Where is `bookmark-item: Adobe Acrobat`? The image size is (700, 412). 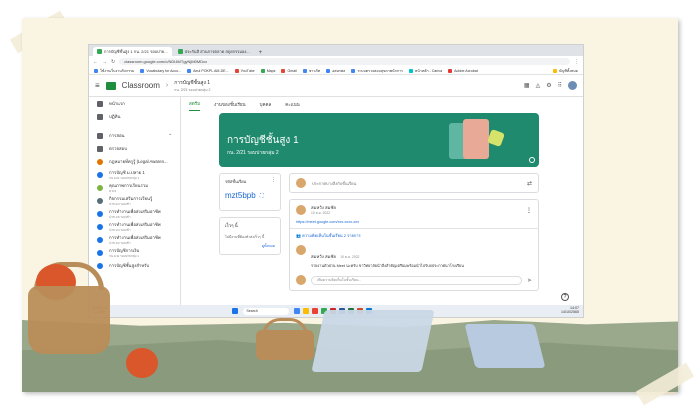 bookmark-item: Adobe Acrobat is located at coordinates (463, 70).